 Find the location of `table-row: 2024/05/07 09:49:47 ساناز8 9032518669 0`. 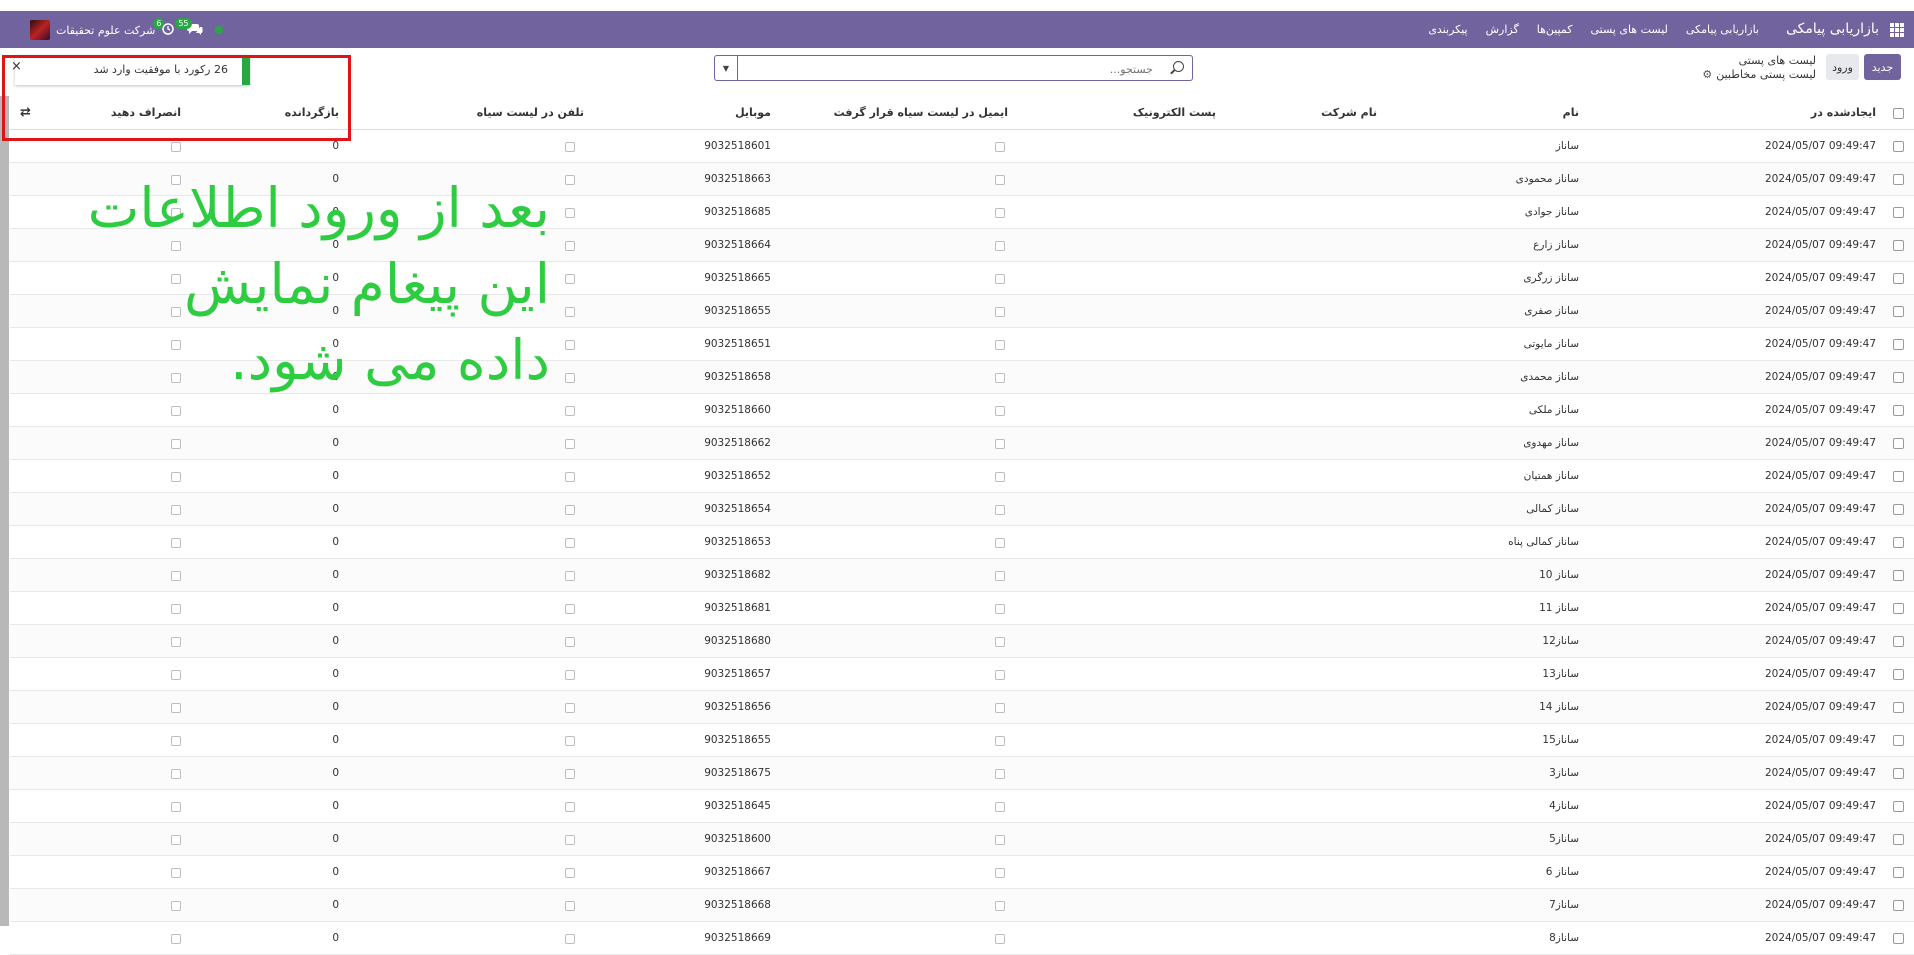

table-row: 2024/05/07 09:49:47 ساناز8 9032518669 0 is located at coordinates (962, 938).